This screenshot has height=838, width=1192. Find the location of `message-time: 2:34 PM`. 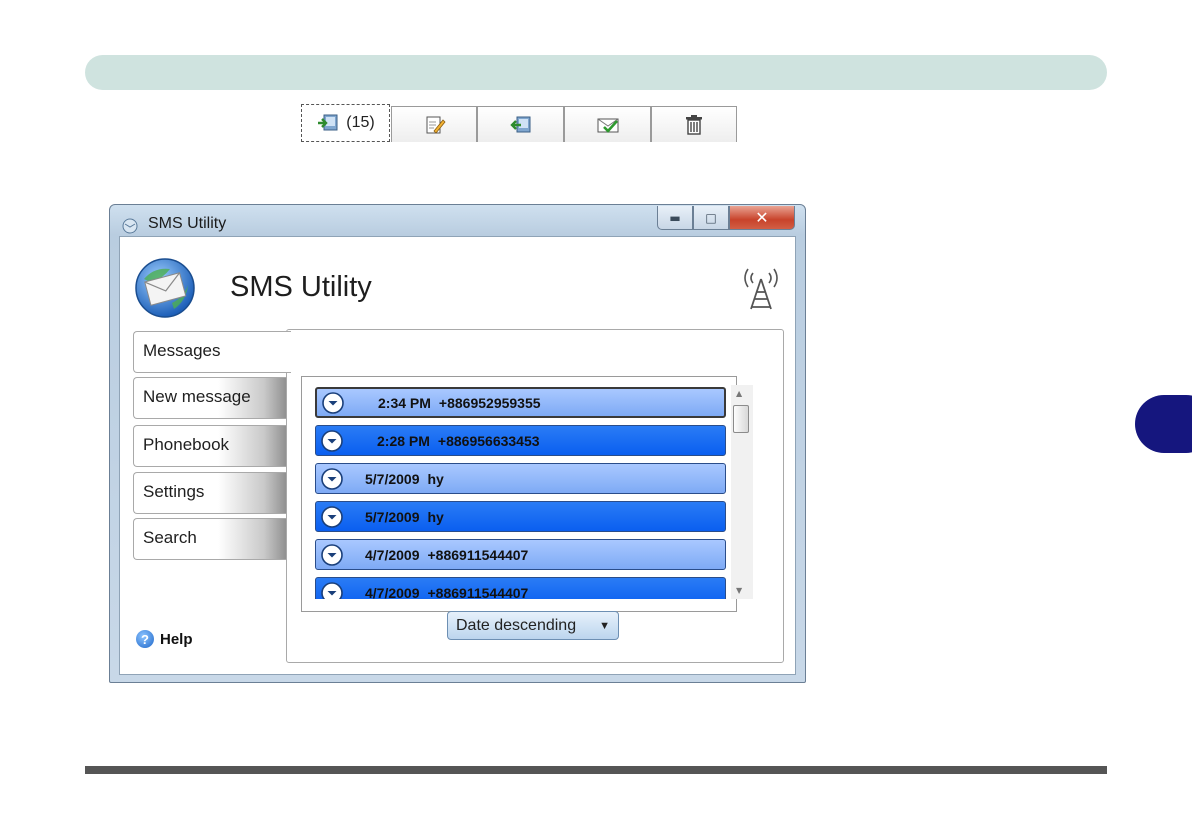

message-time: 2:34 PM is located at coordinates (404, 402).